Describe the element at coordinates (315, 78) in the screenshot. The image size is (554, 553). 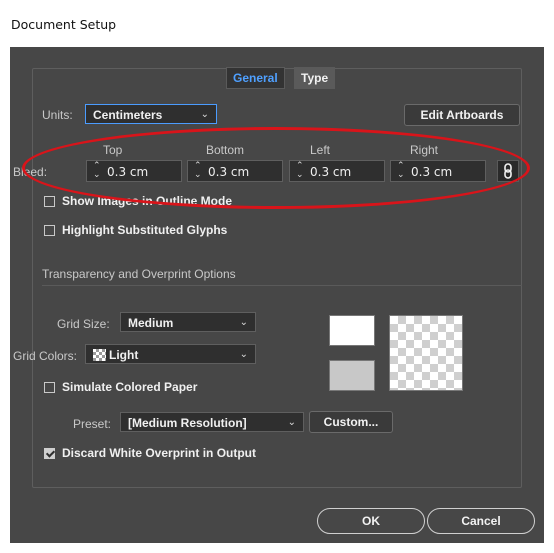
I see `tab-type: Type` at that location.